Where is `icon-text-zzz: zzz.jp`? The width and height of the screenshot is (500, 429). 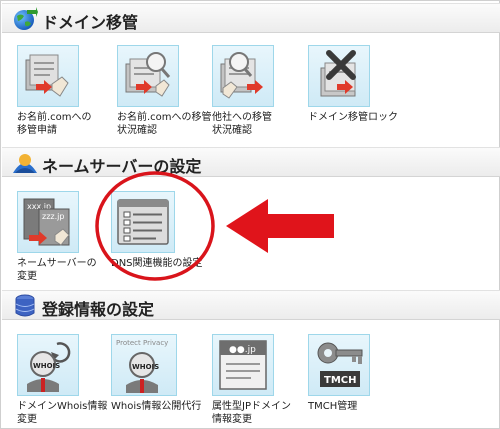 icon-text-zzz: zzz.jp is located at coordinates (53, 216).